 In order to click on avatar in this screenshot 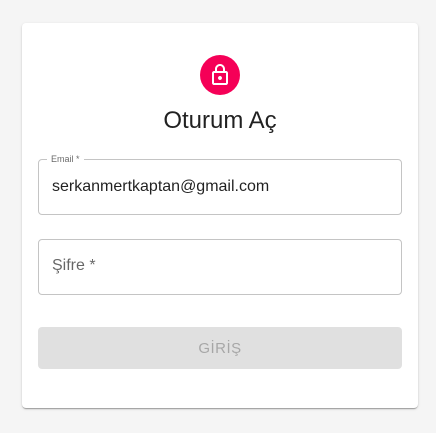, I will do `click(220, 75)`.